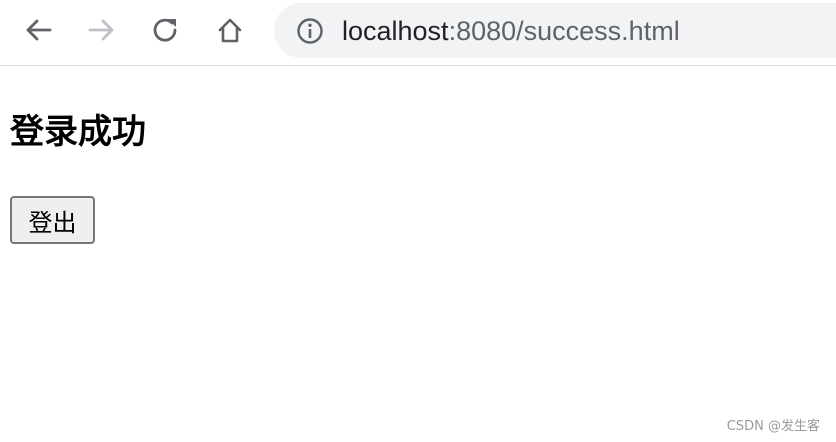 The height and width of the screenshot is (442, 836). Describe the element at coordinates (773, 426) in the screenshot. I see `watermark: CSDN @发生客` at that location.